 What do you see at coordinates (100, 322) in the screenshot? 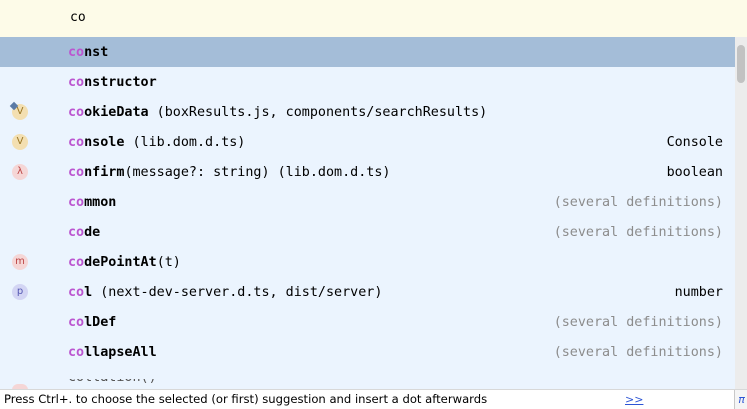
I see `completion-item-name: lDef` at bounding box center [100, 322].